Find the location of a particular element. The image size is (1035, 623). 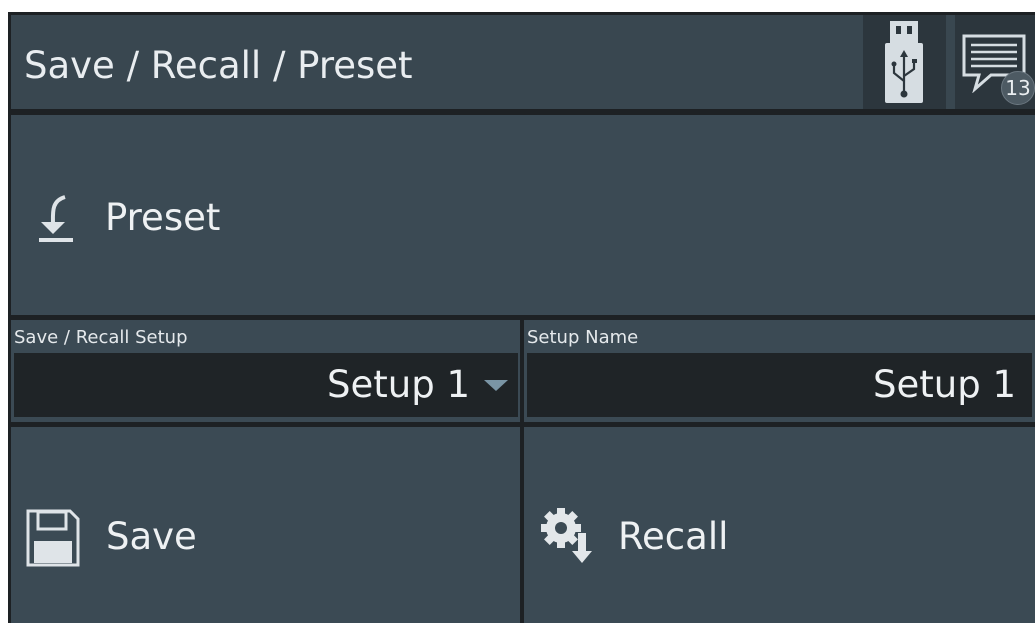

chevron-down-icon is located at coordinates (496, 385).